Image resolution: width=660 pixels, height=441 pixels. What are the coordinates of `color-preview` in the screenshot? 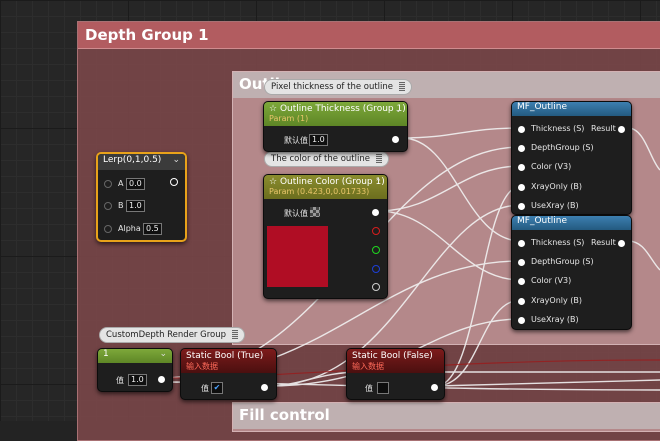 It's located at (297, 256).